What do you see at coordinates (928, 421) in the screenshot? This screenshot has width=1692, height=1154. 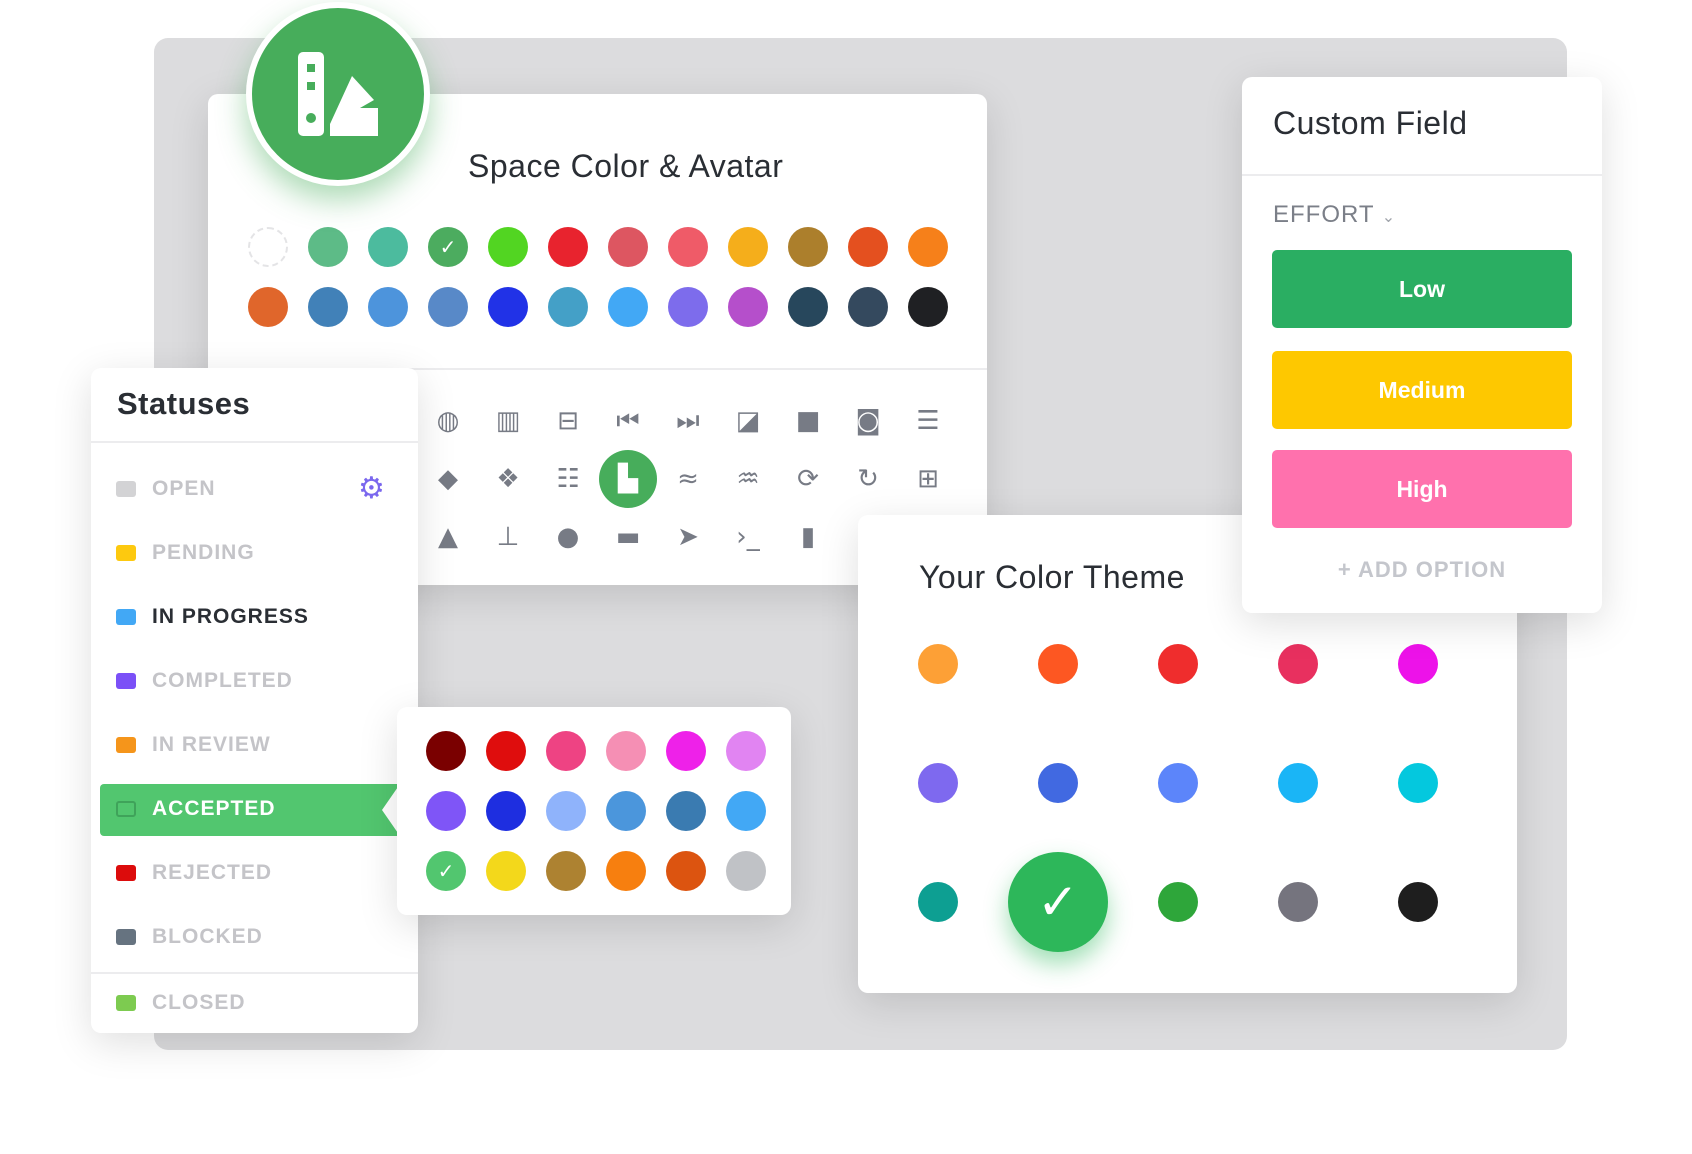 I see `bars-icon: ☰` at bounding box center [928, 421].